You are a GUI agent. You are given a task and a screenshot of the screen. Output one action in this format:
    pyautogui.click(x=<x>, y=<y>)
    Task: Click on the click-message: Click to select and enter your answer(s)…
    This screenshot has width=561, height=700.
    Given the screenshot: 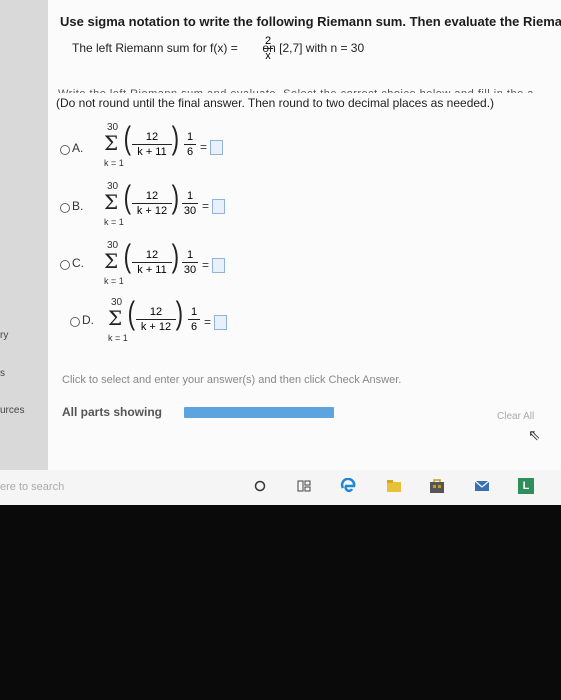 What is the action you would take?
    pyautogui.click(x=232, y=380)
    